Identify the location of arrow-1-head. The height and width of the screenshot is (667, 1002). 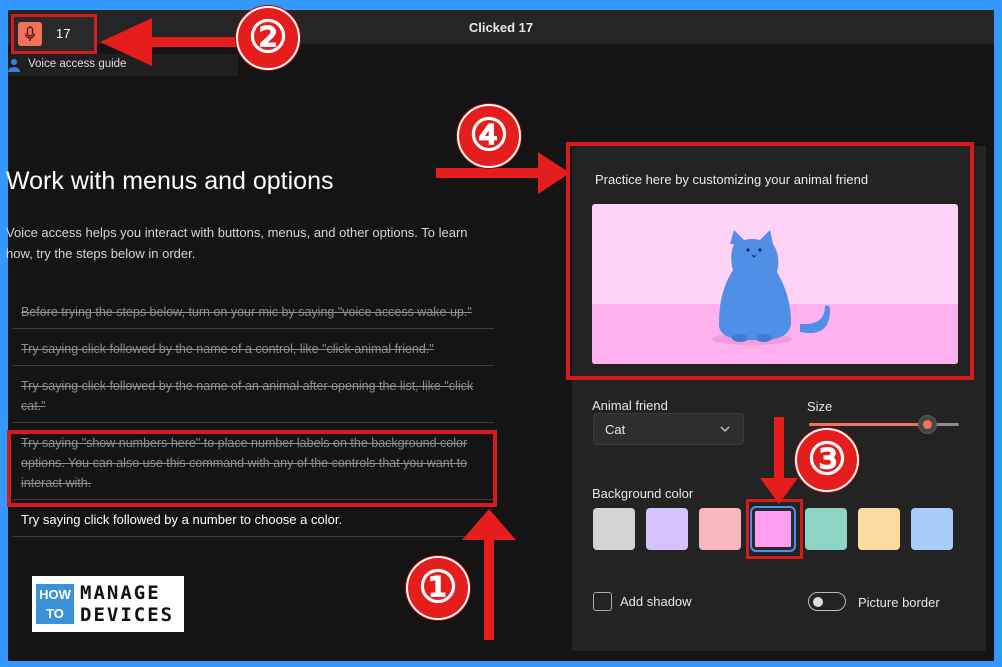
(489, 524).